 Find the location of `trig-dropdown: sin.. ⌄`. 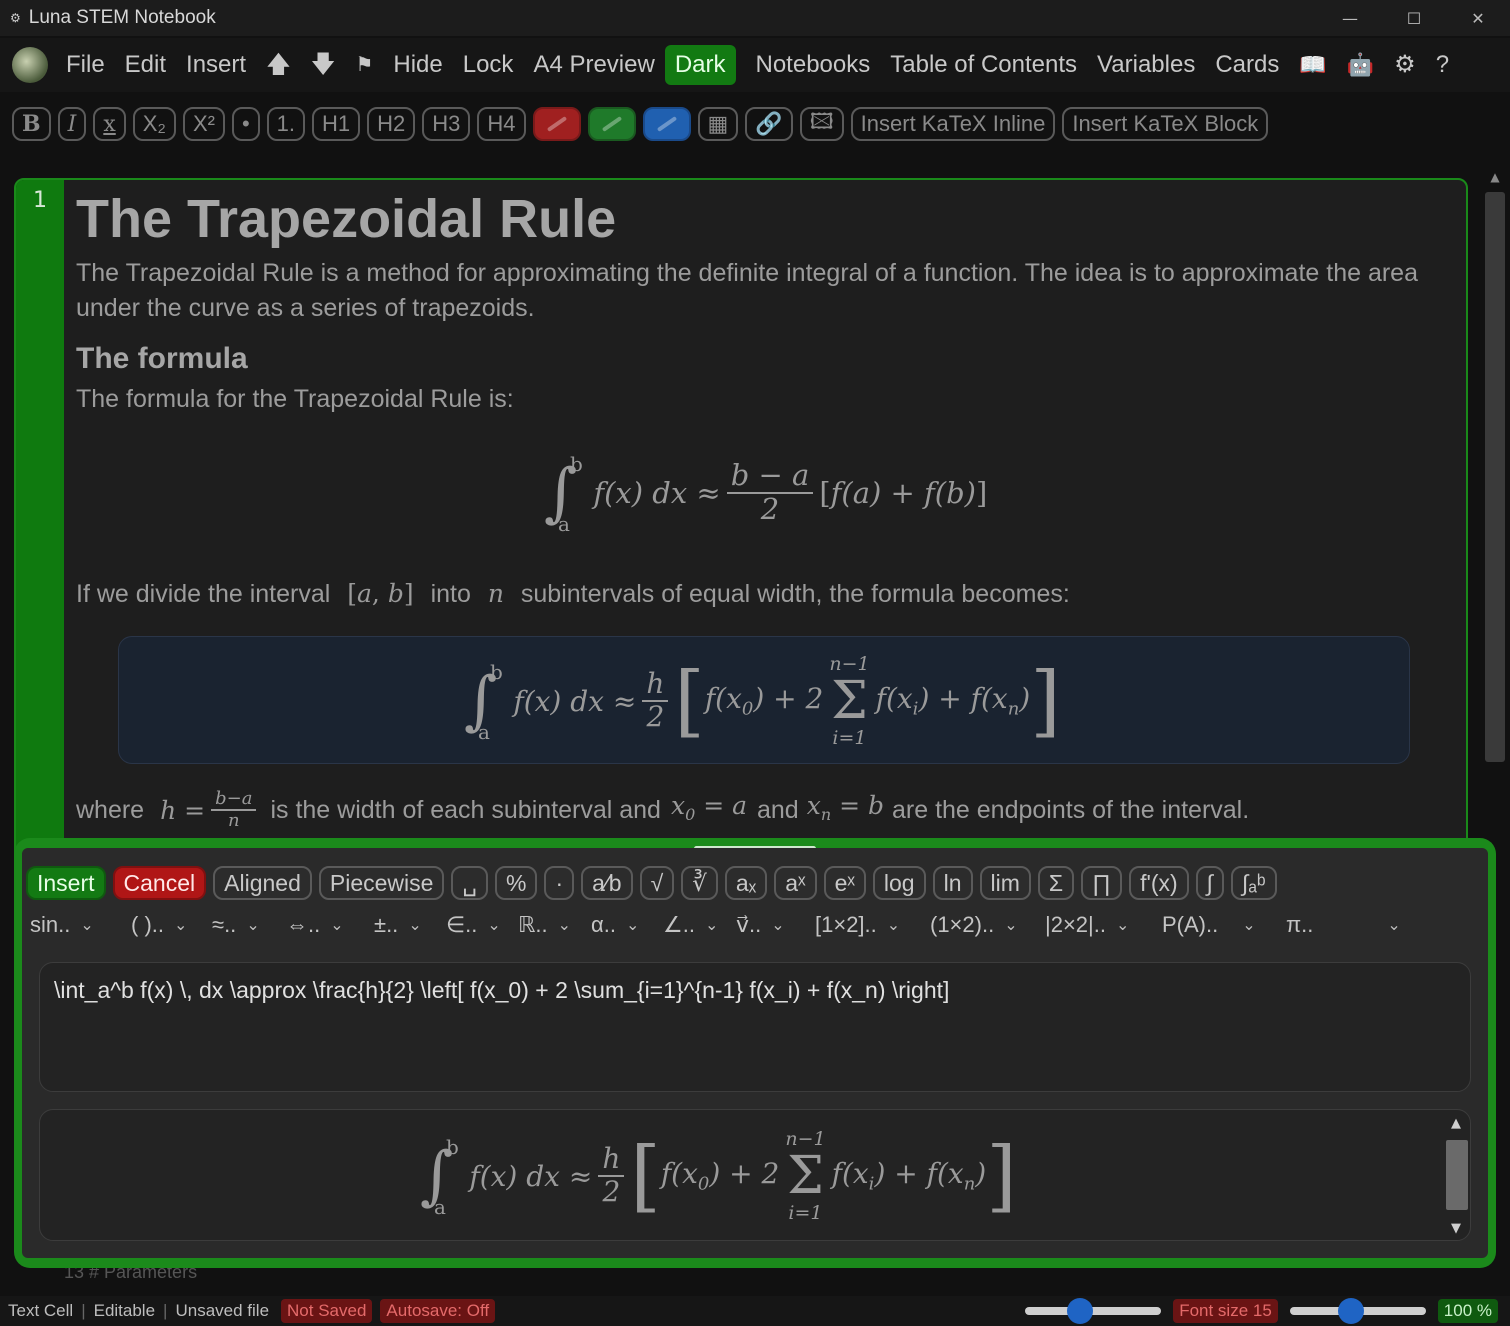

trig-dropdown: sin.. ⌄ is located at coordinates (80, 925).